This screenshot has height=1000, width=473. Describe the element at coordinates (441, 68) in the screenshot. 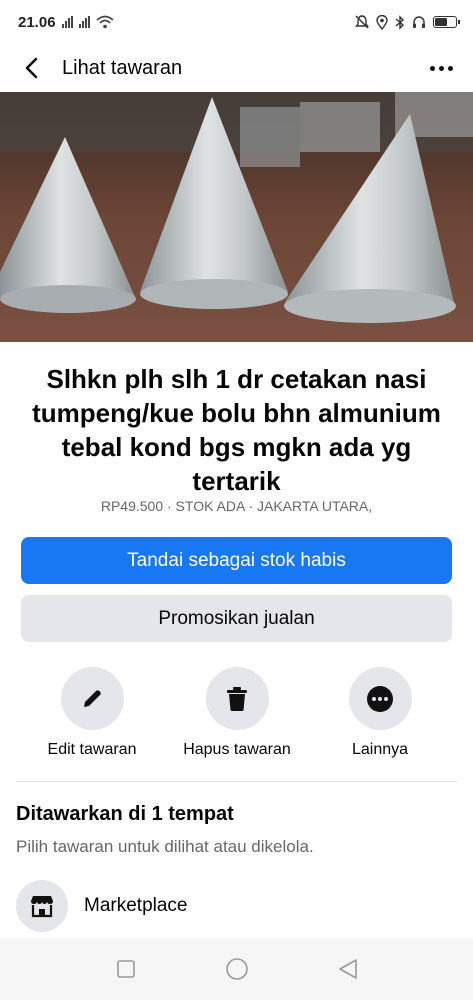

I see `more-horizontal-icon` at that location.